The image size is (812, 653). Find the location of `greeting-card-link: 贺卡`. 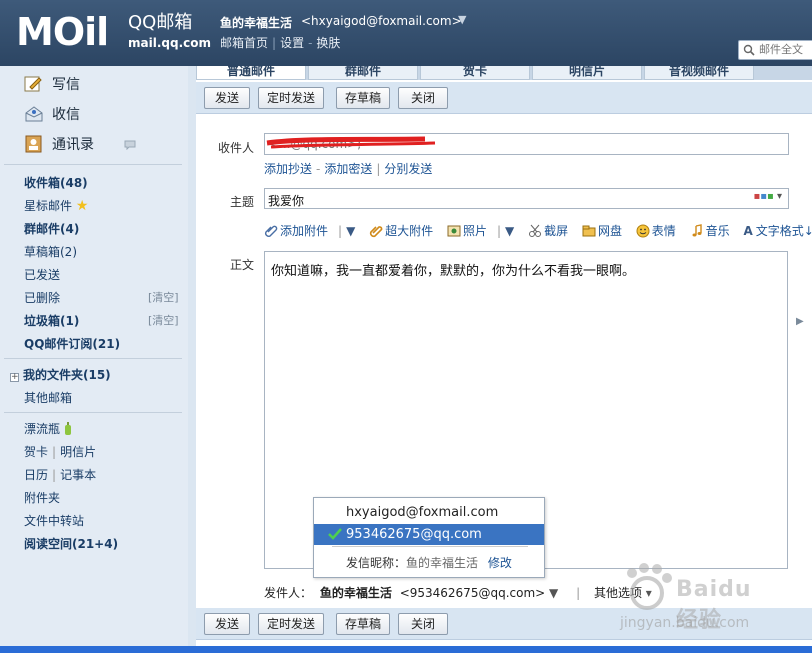

greeting-card-link: 贺卡 is located at coordinates (36, 452).